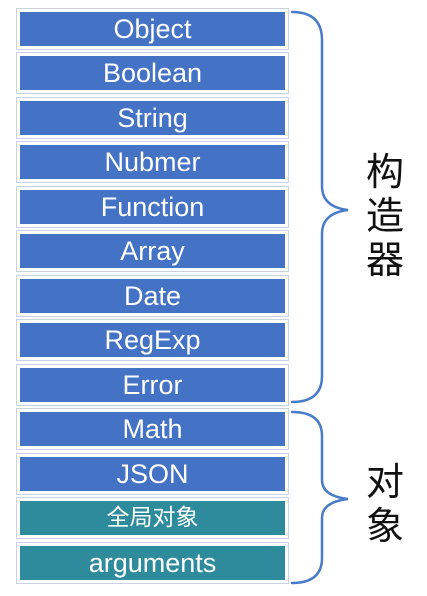 The height and width of the screenshot is (596, 427). I want to click on object-label-char-2: 象, so click(384, 526).